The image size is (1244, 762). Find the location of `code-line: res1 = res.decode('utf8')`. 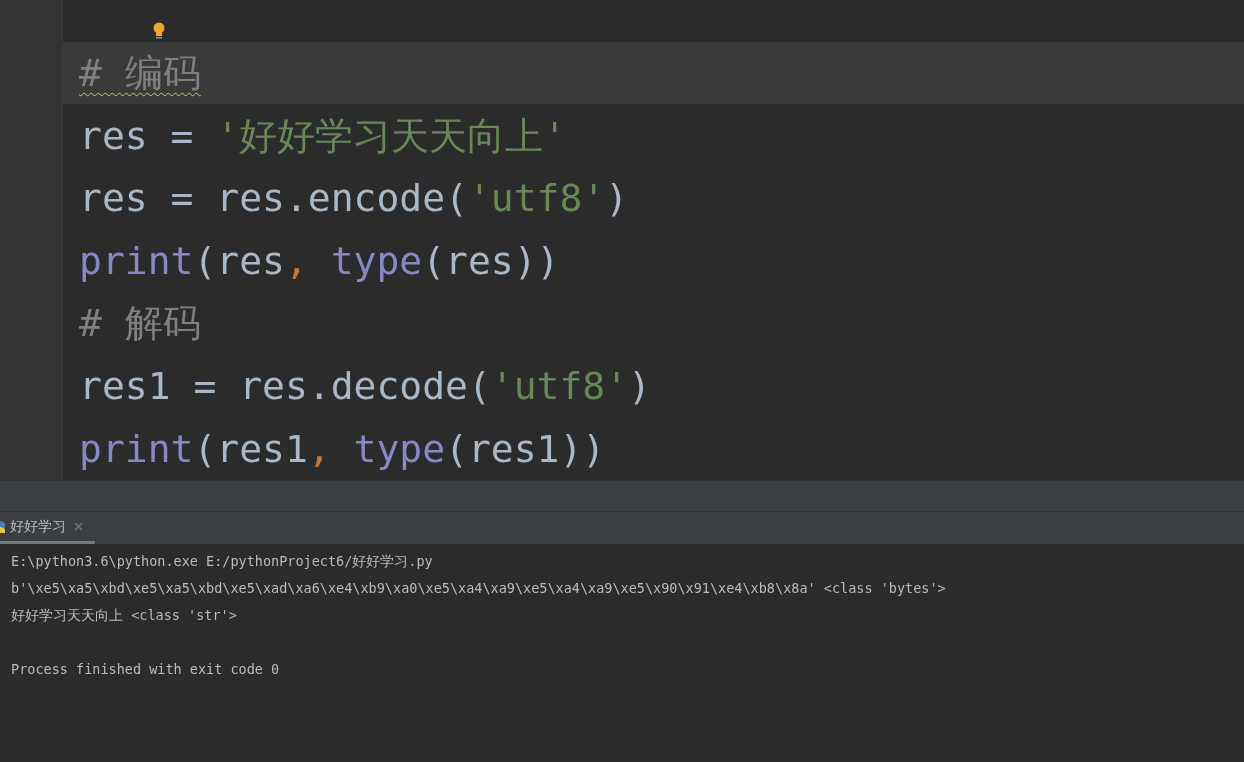

code-line: res1 = res.decode('utf8') is located at coordinates (365, 386).